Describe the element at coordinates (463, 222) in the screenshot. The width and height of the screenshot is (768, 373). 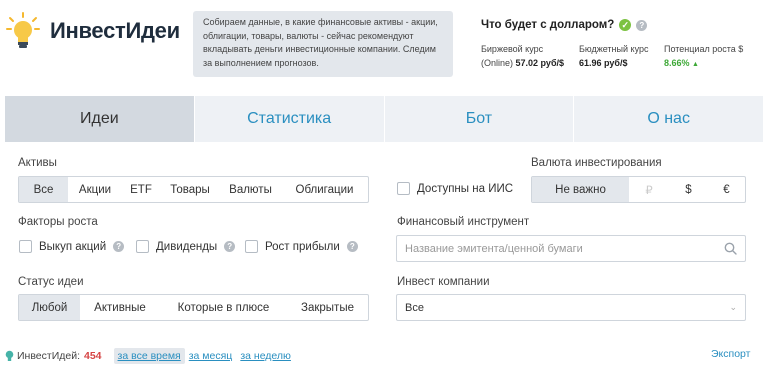
I see `instrument-label: Финансовый инструмент` at that location.